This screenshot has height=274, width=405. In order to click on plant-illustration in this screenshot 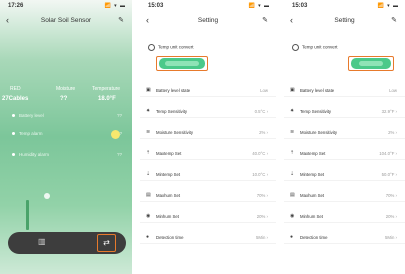, I will do `click(27, 215)`.